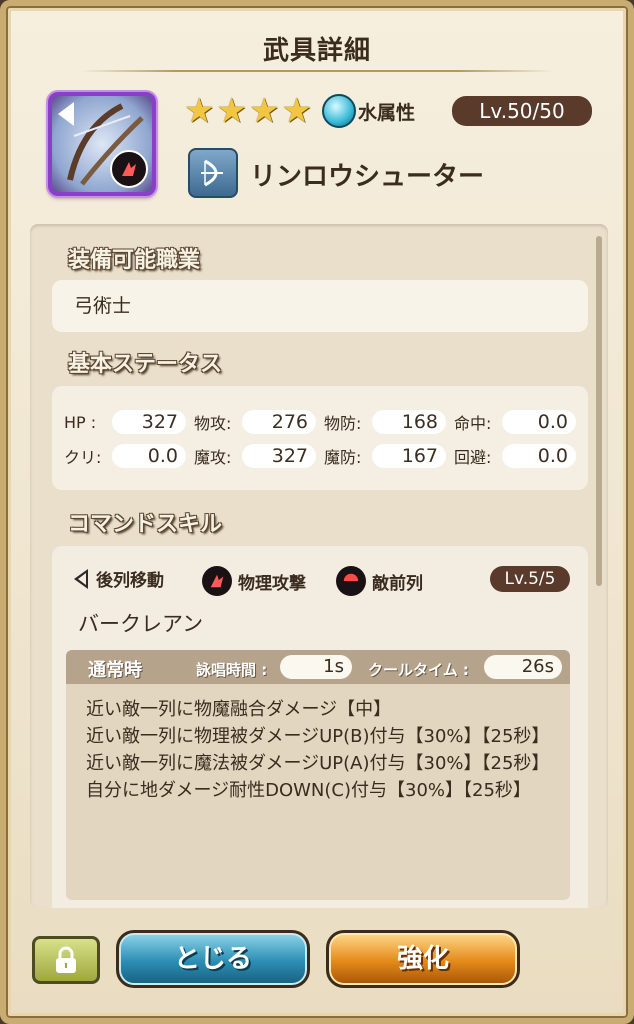  I want to click on stat-hp: HP :327, so click(129, 422).